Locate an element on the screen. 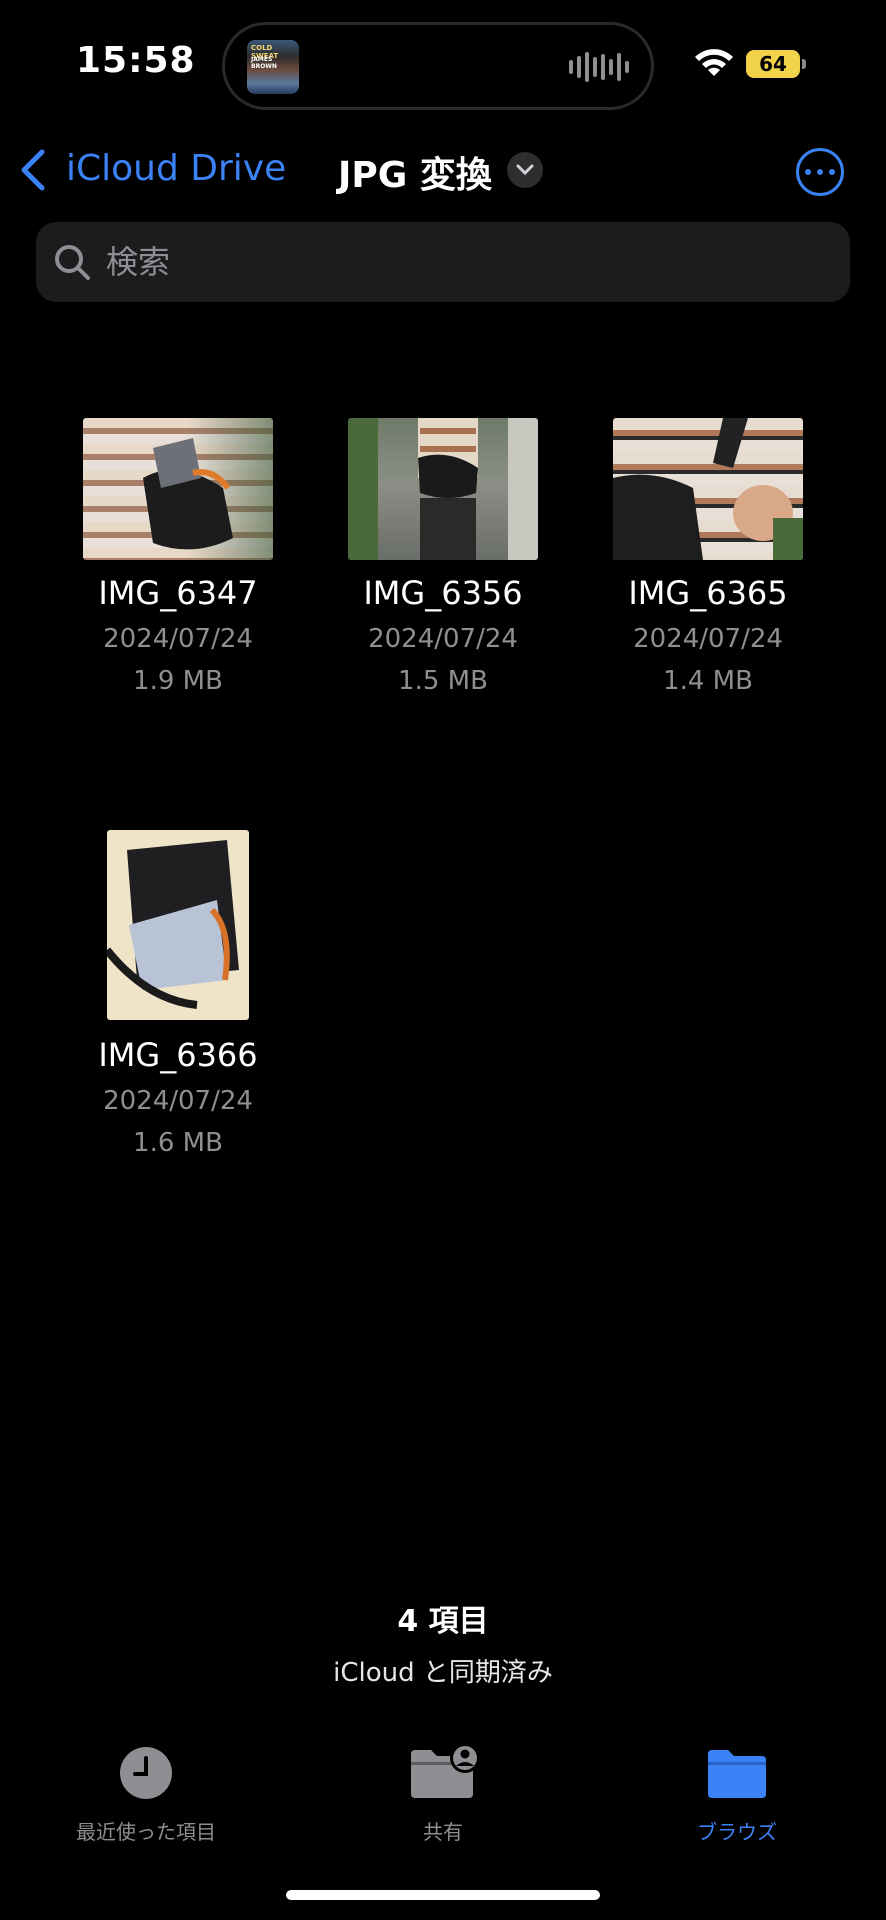 This screenshot has width=886, height=1920. file-size: 1.9 MB is located at coordinates (178, 681).